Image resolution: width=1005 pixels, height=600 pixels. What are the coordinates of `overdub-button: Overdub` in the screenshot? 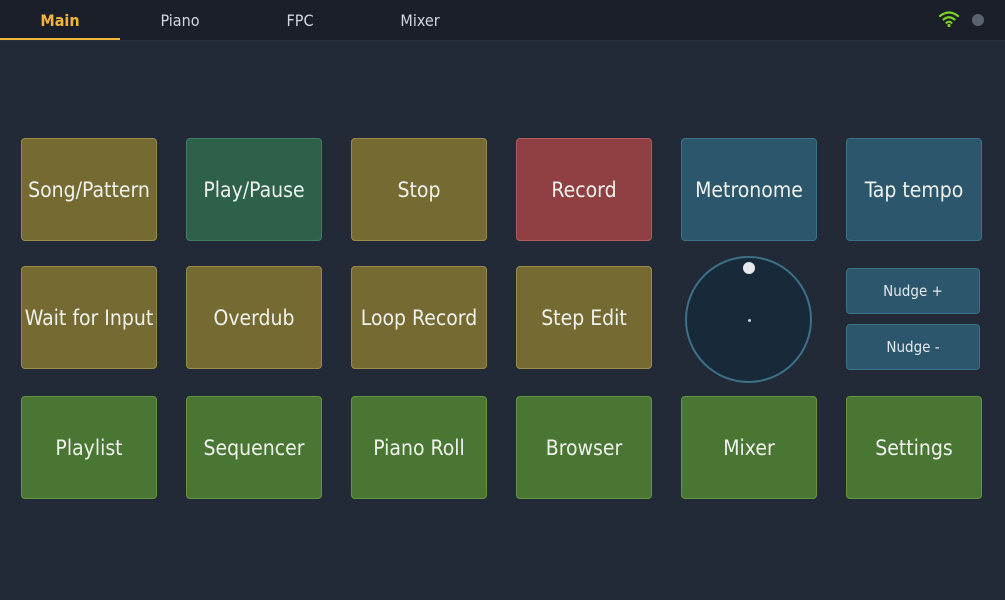 It's located at (254, 317).